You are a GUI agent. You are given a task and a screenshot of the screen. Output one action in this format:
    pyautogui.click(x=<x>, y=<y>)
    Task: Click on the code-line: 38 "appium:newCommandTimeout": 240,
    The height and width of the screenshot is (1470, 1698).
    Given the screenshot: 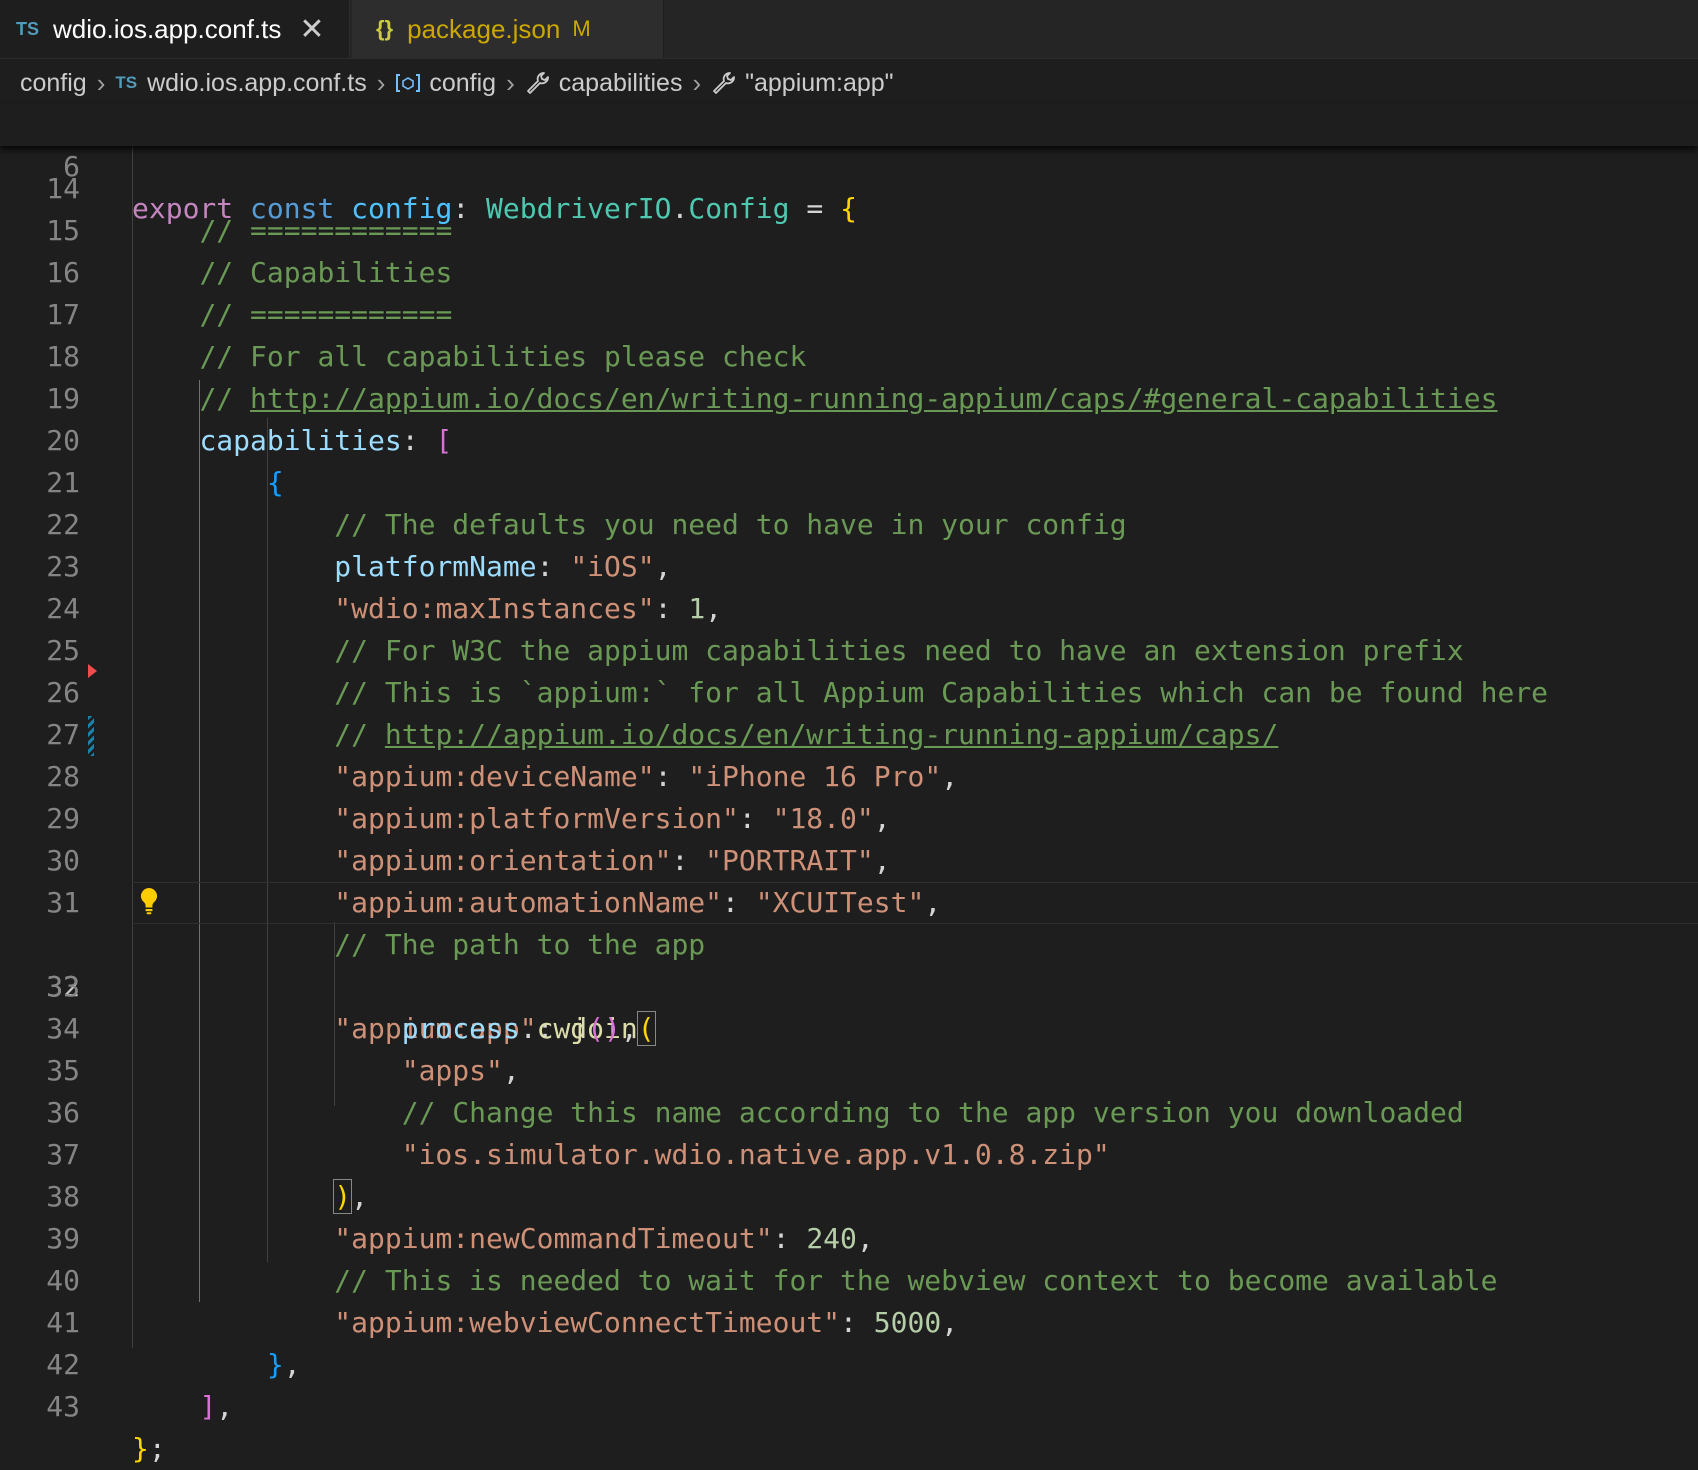 What is the action you would take?
    pyautogui.click(x=849, y=1194)
    